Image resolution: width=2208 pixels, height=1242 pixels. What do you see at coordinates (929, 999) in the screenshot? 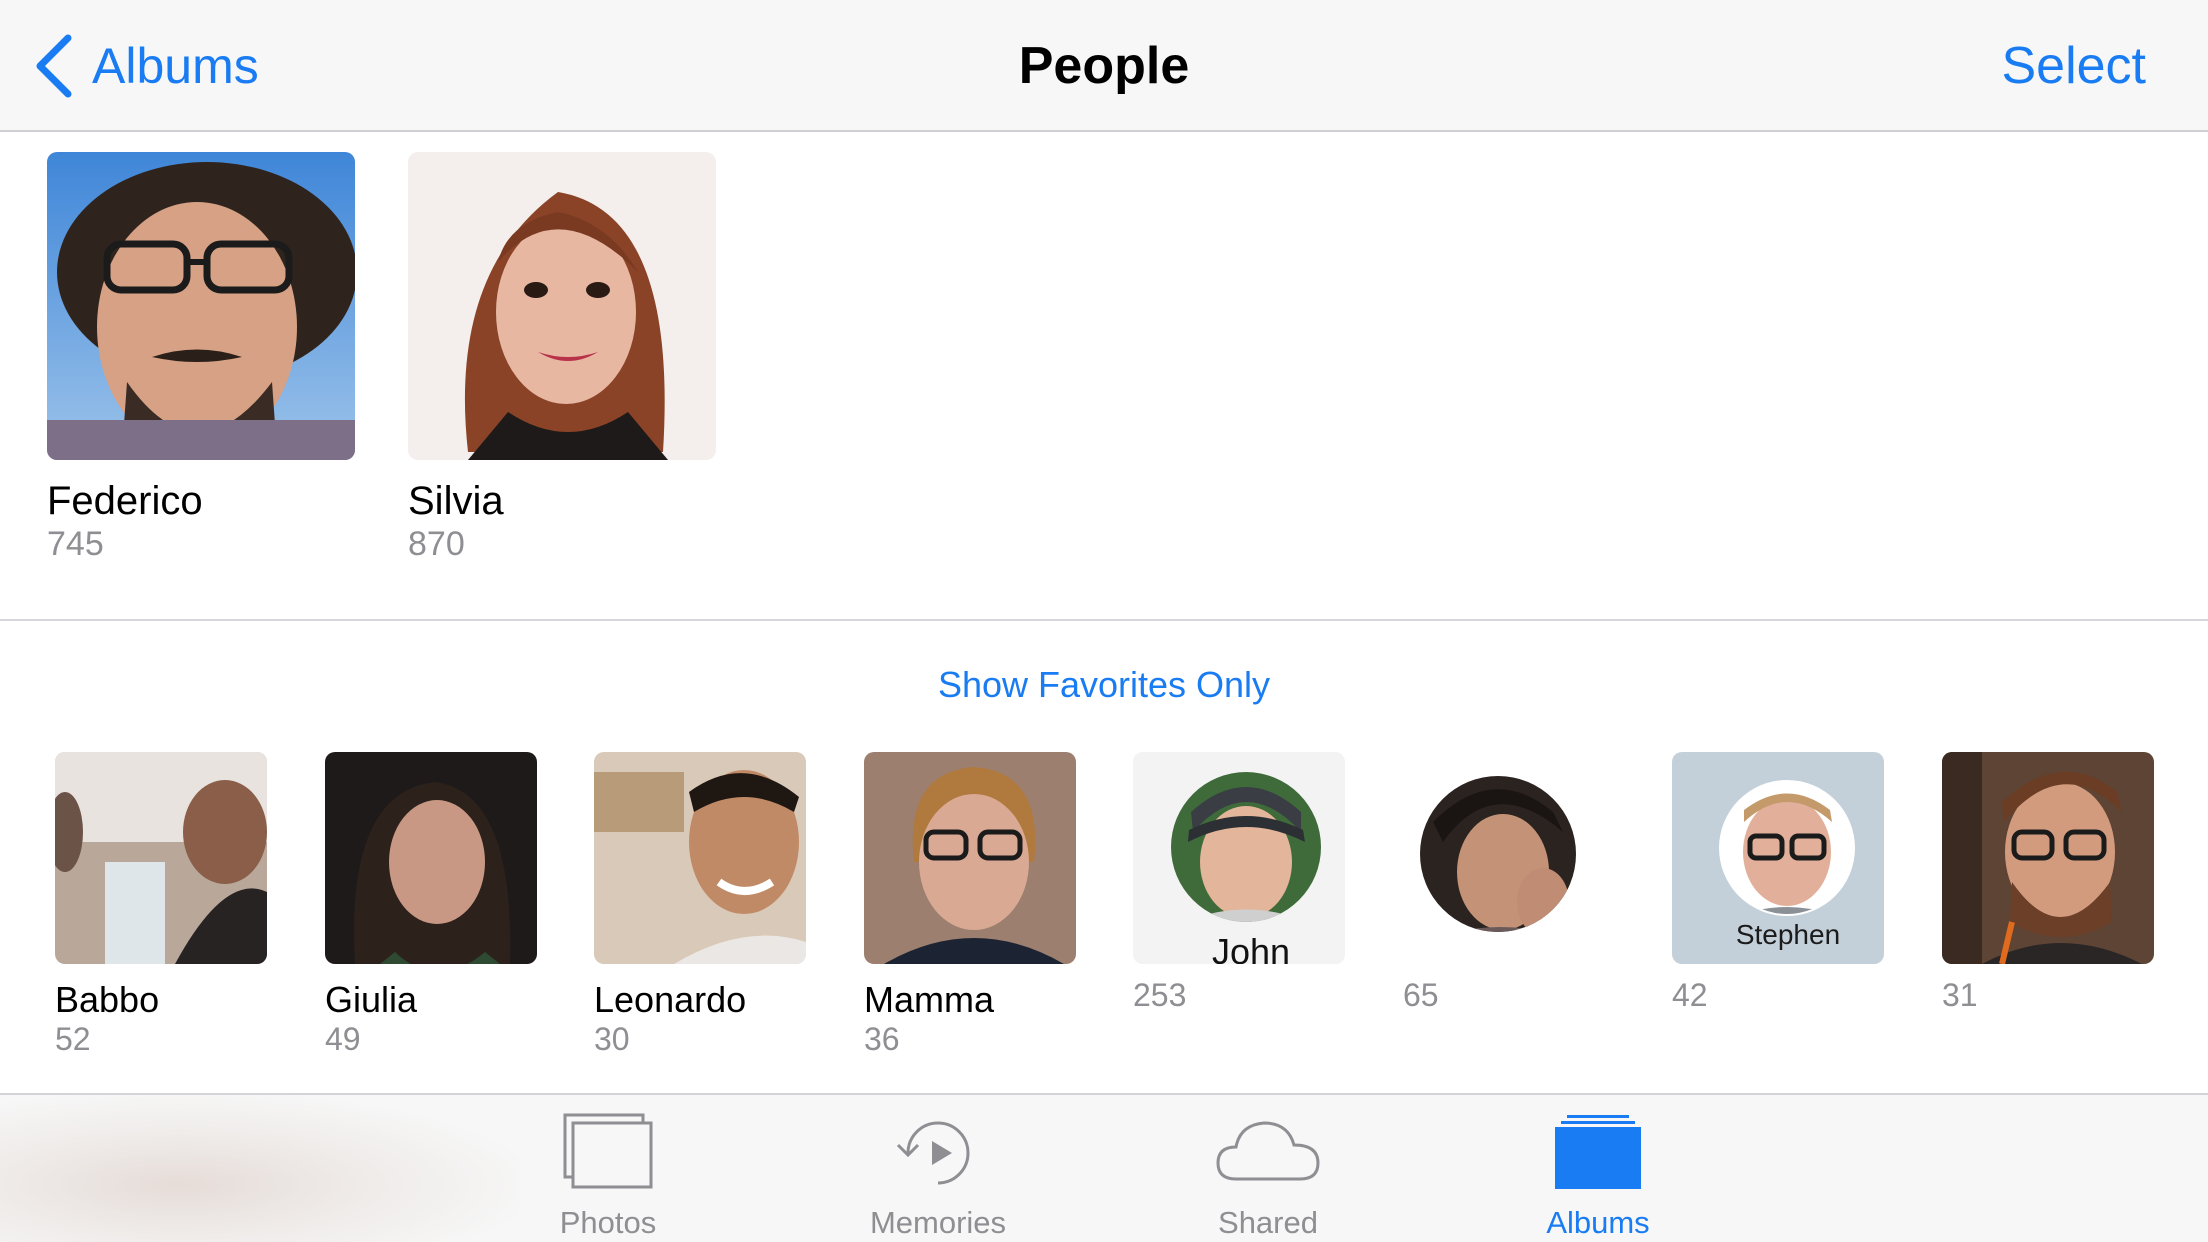
I see `person-name: Mamma` at bounding box center [929, 999].